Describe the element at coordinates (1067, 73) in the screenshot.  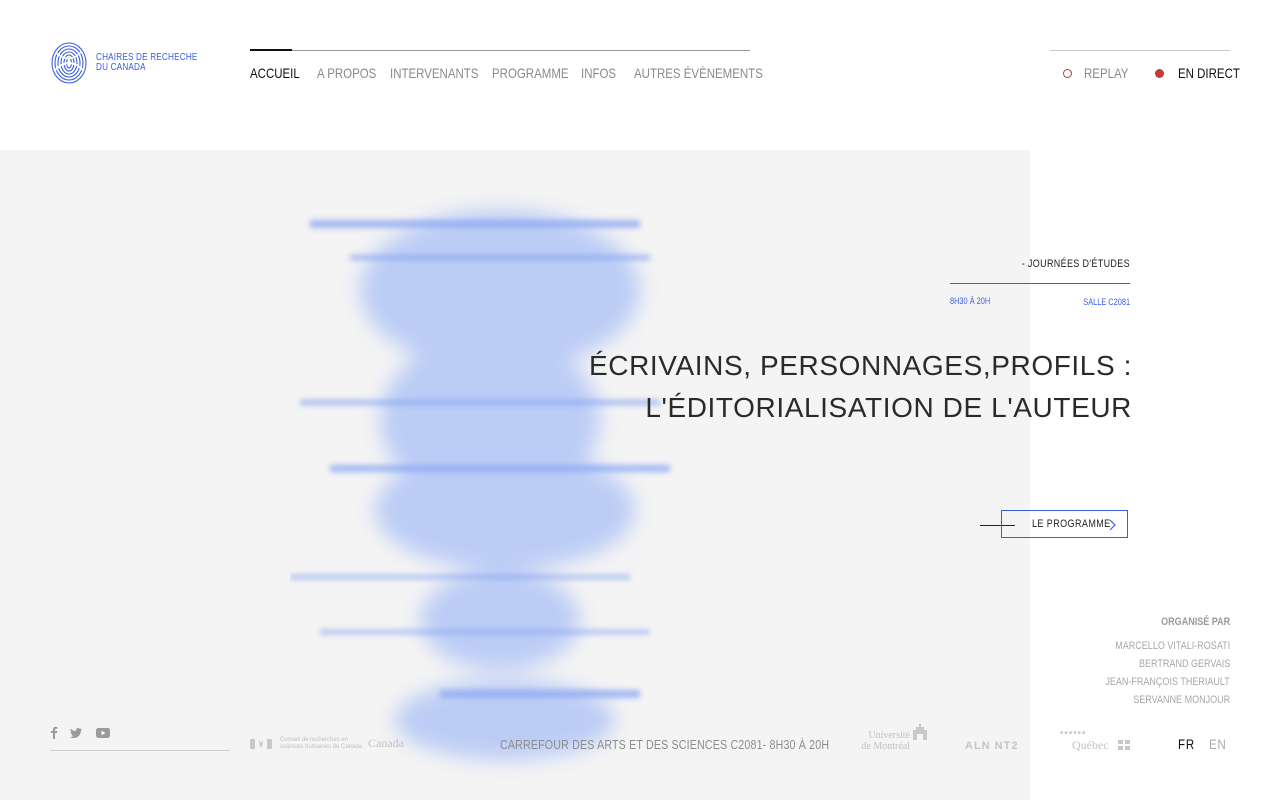
I see `ring-icon` at that location.